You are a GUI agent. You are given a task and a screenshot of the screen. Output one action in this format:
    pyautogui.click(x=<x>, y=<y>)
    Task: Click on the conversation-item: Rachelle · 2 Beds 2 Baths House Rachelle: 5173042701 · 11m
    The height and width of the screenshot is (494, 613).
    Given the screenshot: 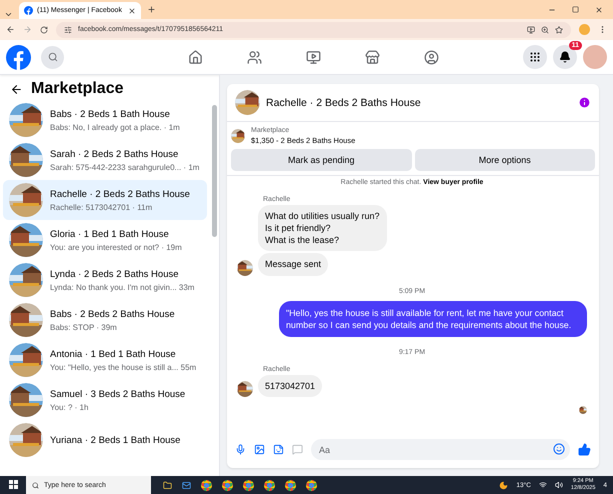 What is the action you would take?
    pyautogui.click(x=105, y=200)
    